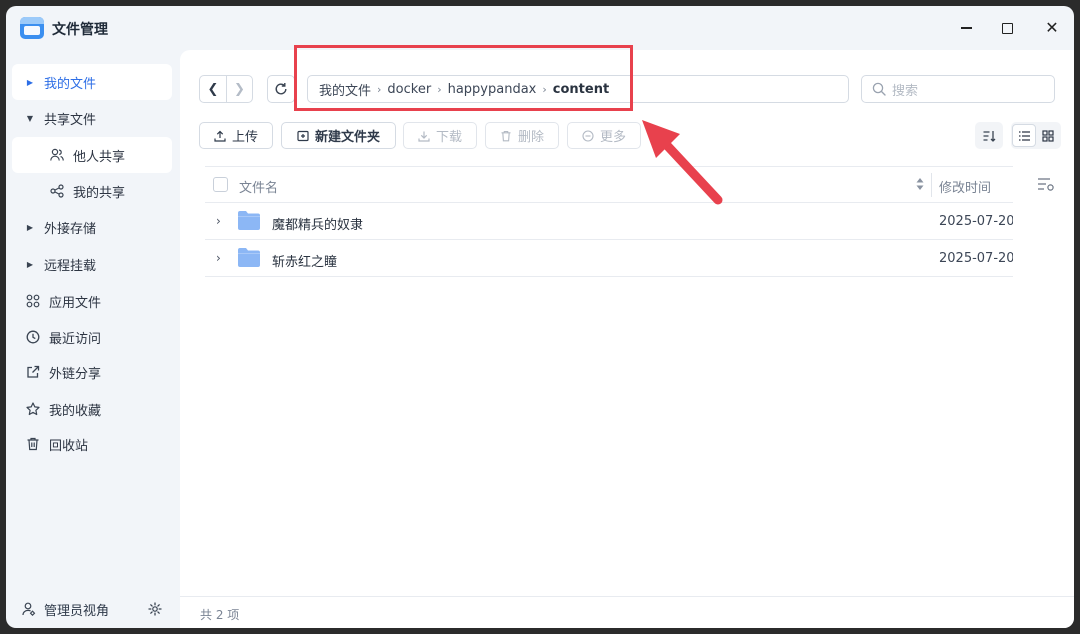 The width and height of the screenshot is (1080, 634). Describe the element at coordinates (303, 136) in the screenshot. I see `new-folder-icon` at that location.